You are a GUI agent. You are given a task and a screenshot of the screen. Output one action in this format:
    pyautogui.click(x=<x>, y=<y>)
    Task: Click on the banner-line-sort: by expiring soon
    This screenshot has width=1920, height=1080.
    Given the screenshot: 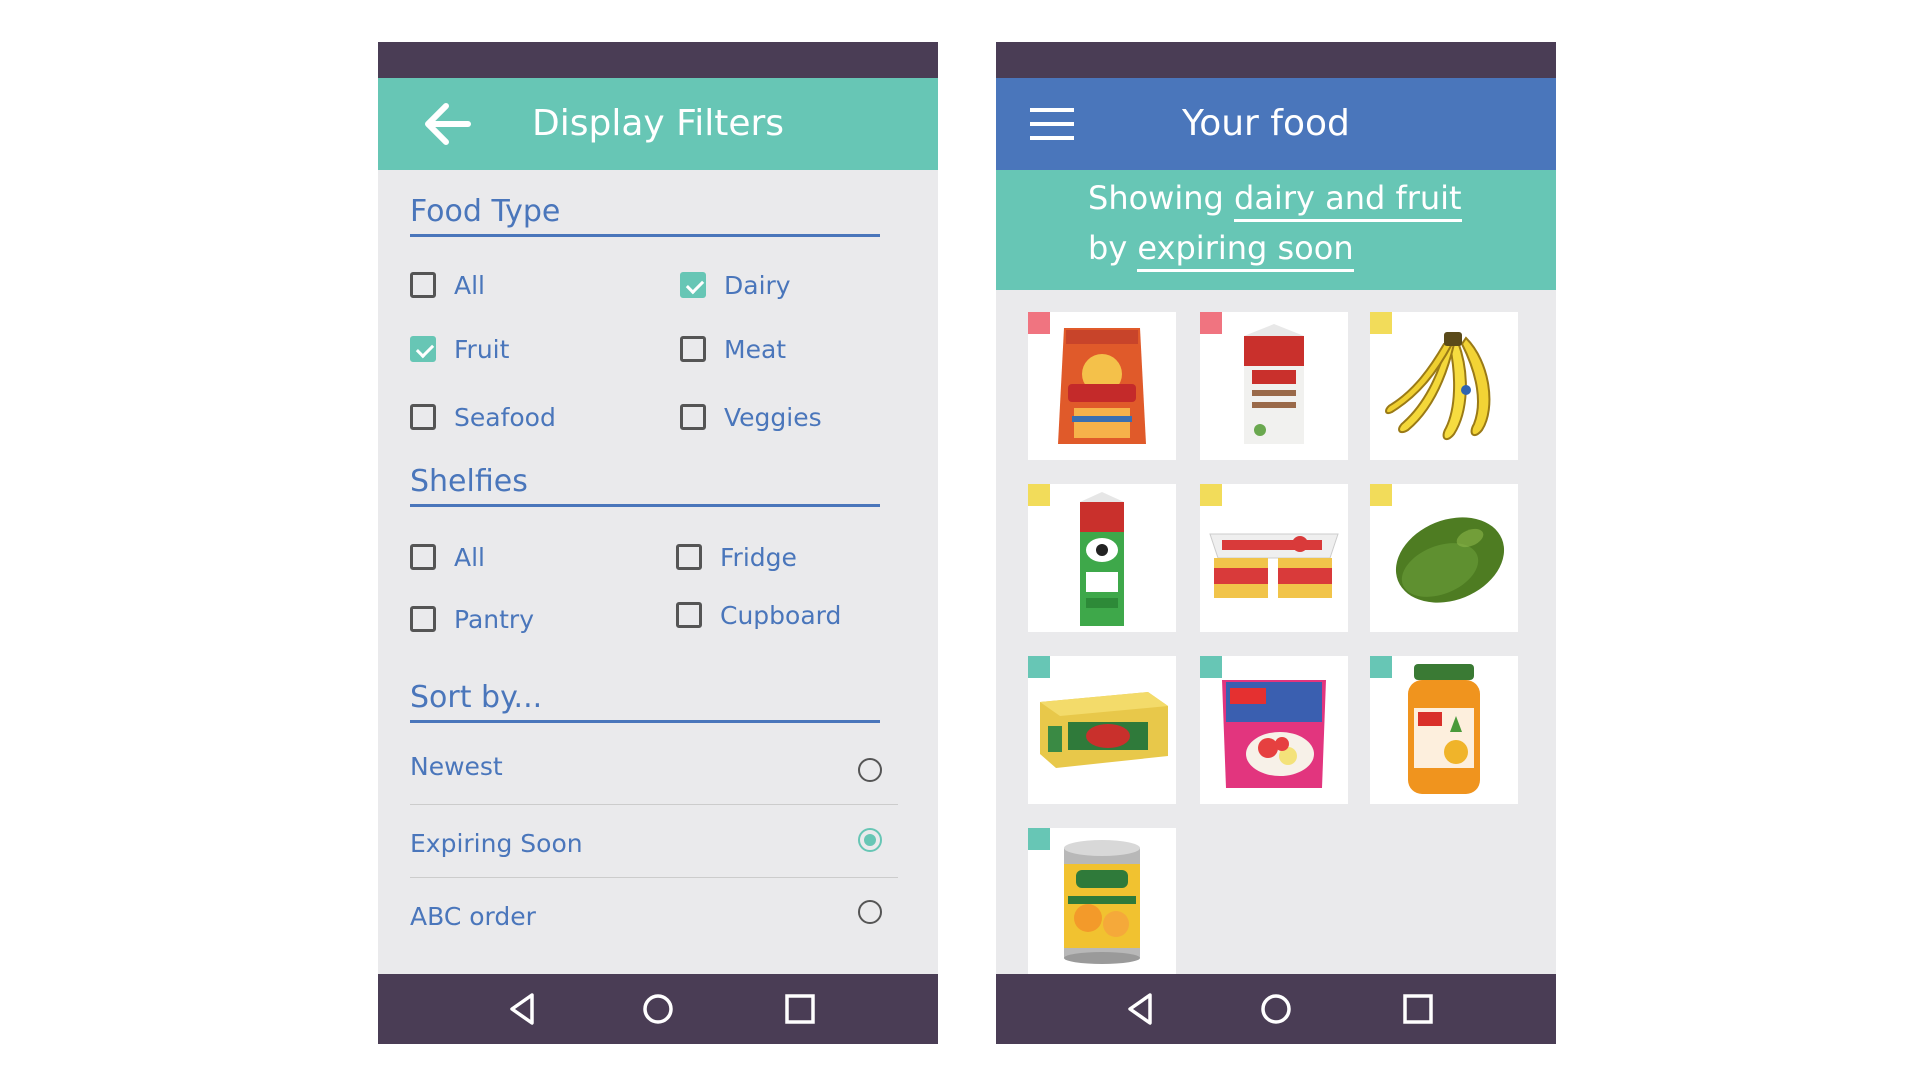 What is the action you would take?
    pyautogui.click(x=1221, y=248)
    